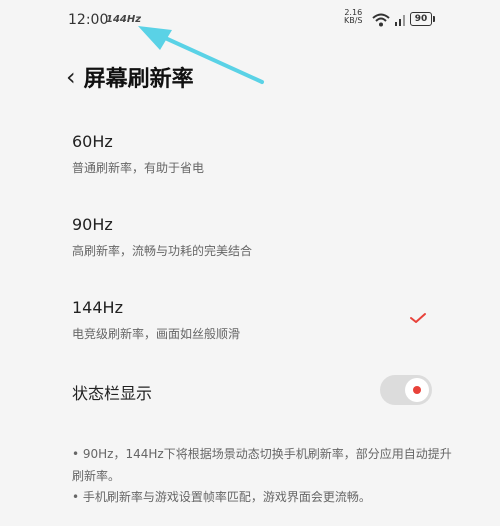 This screenshot has width=500, height=526. I want to click on signal-icon, so click(401, 21).